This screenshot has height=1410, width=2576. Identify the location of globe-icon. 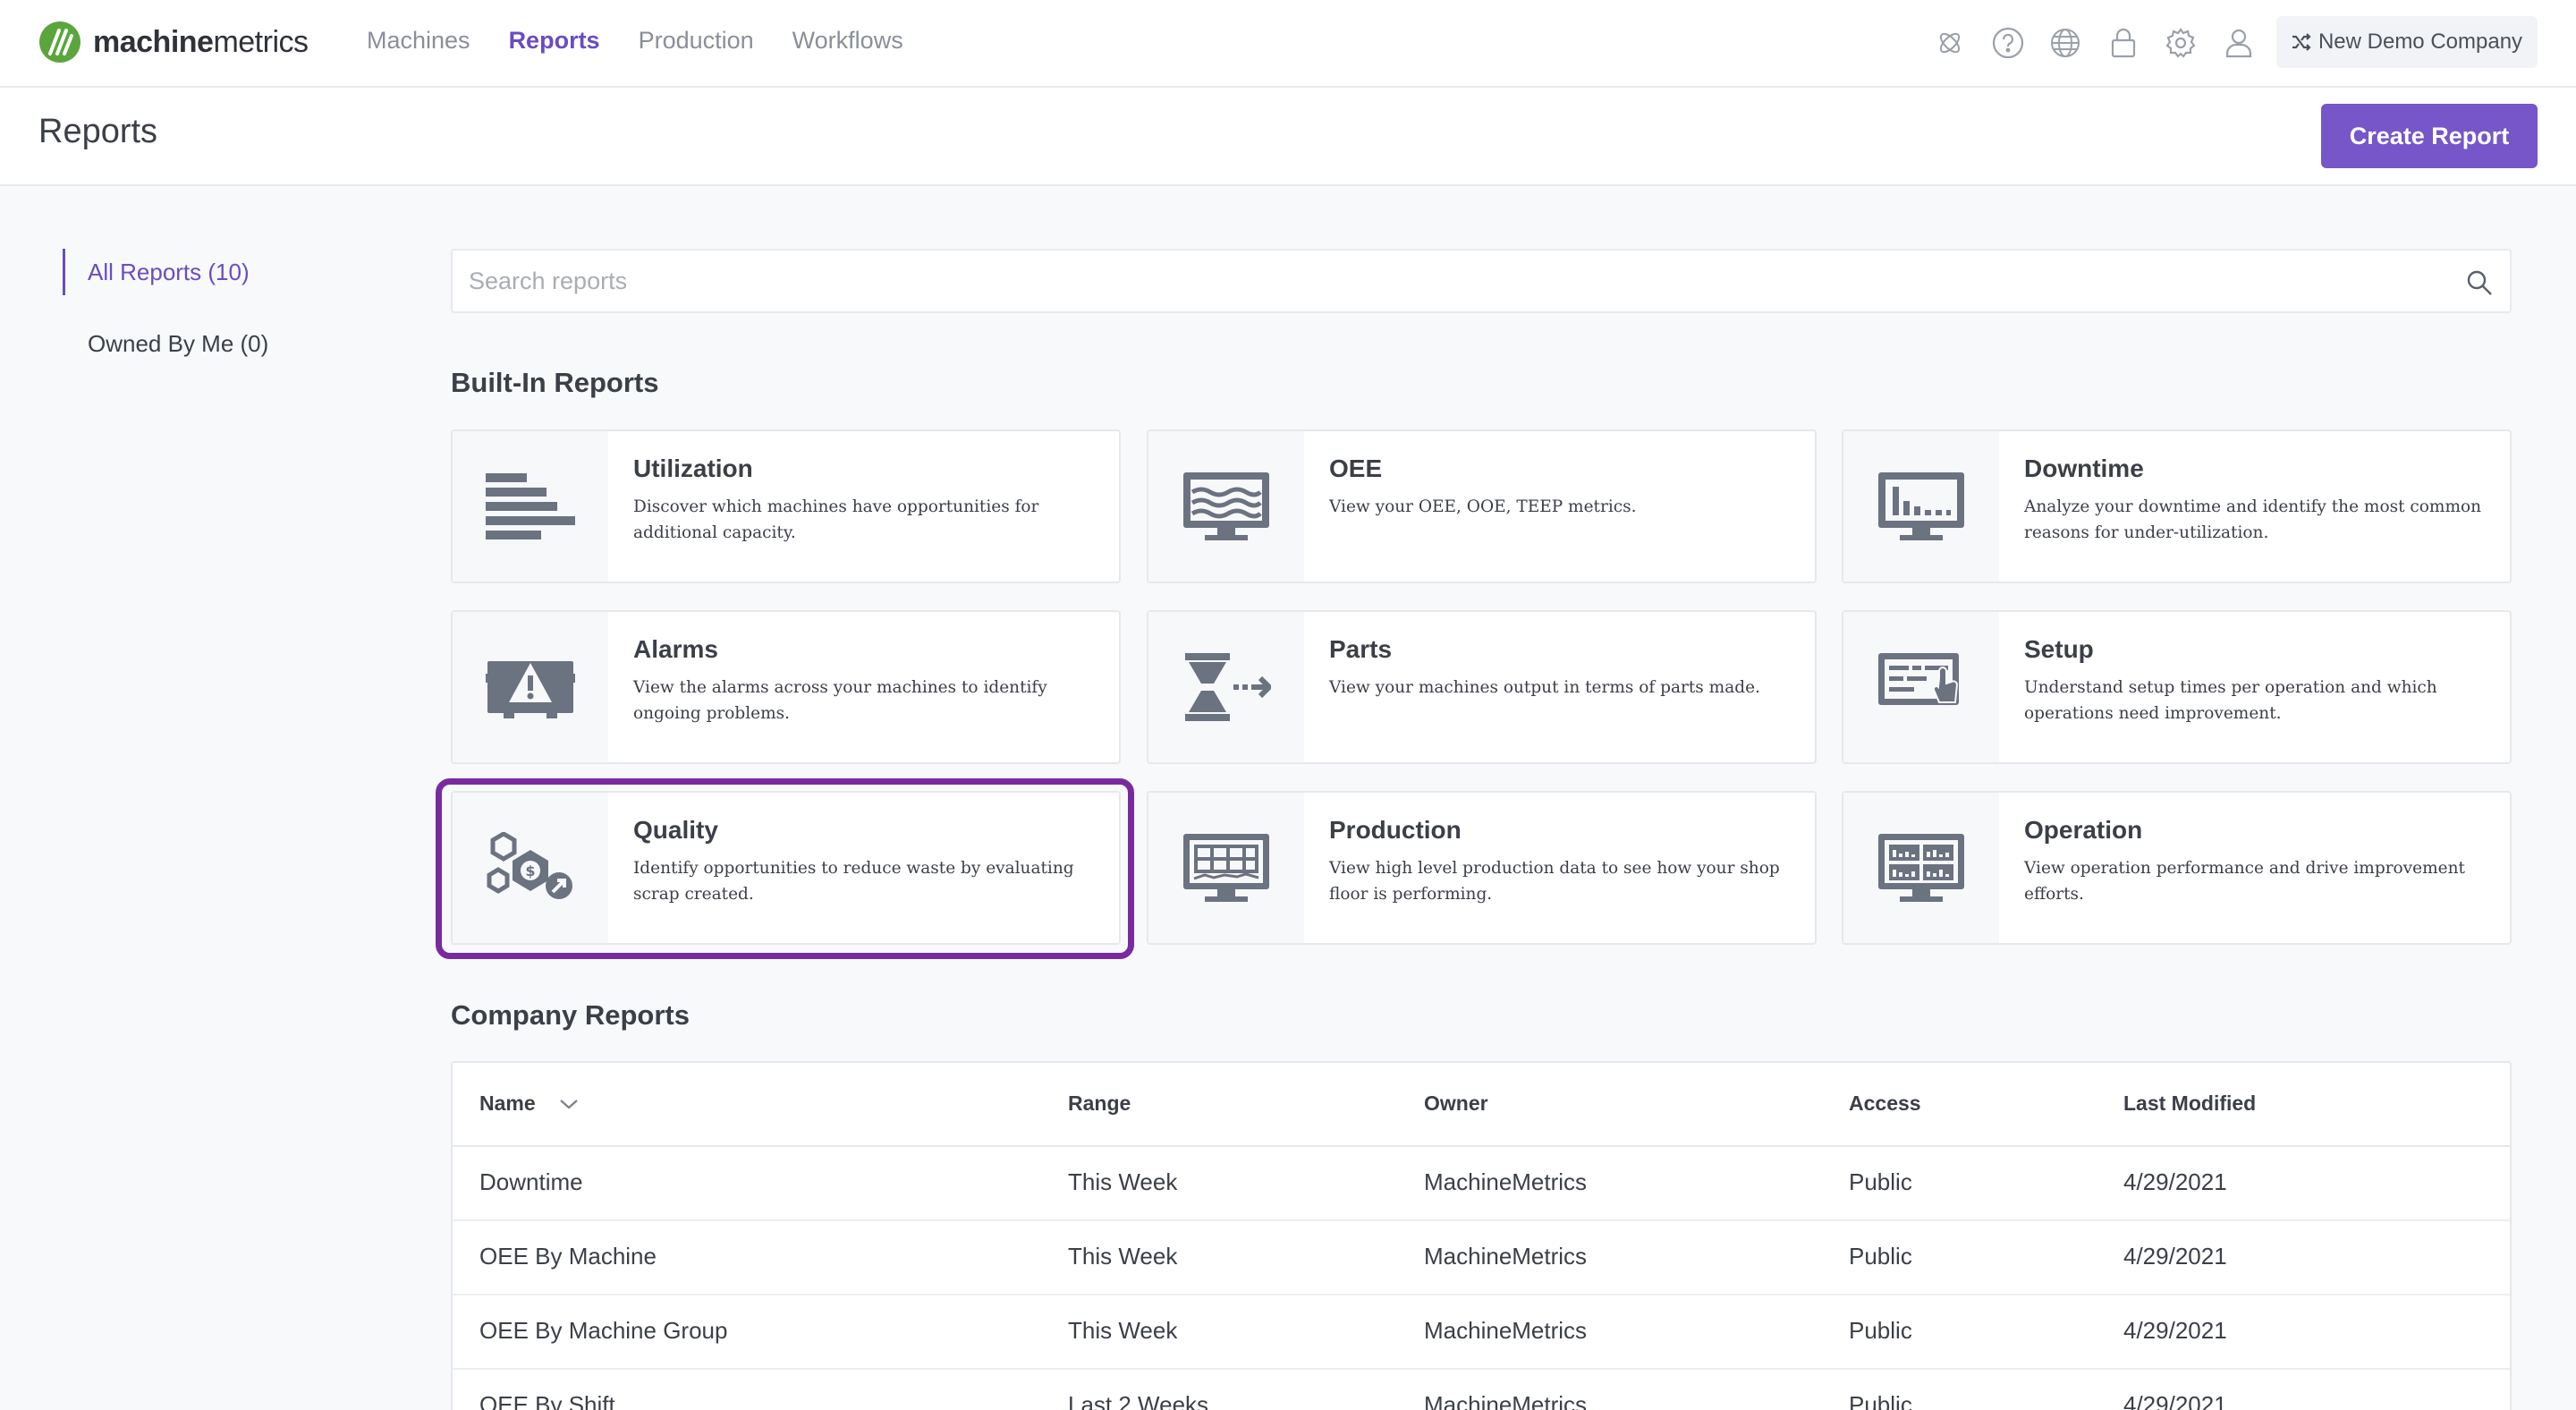
(2065, 43).